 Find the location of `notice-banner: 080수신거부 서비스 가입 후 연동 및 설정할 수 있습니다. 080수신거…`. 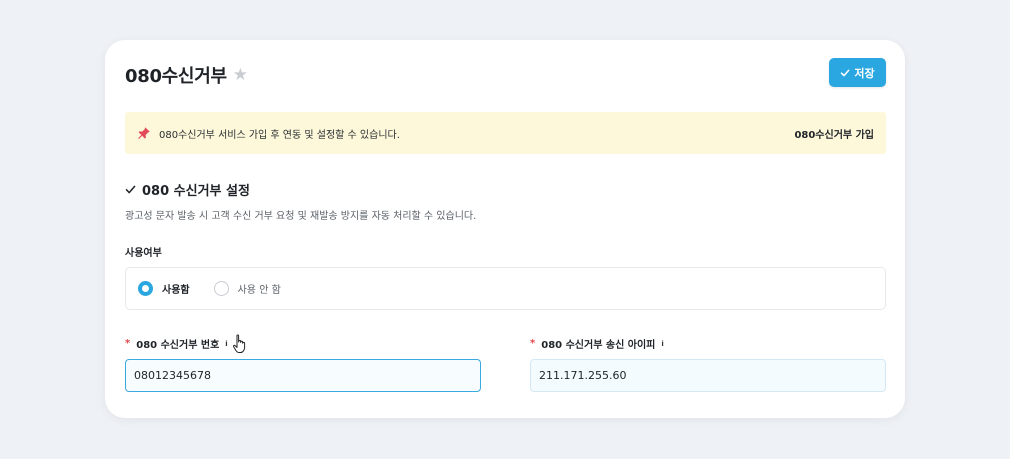

notice-banner: 080수신거부 서비스 가입 후 연동 및 설정할 수 있습니다. 080수신거… is located at coordinates (505, 133).